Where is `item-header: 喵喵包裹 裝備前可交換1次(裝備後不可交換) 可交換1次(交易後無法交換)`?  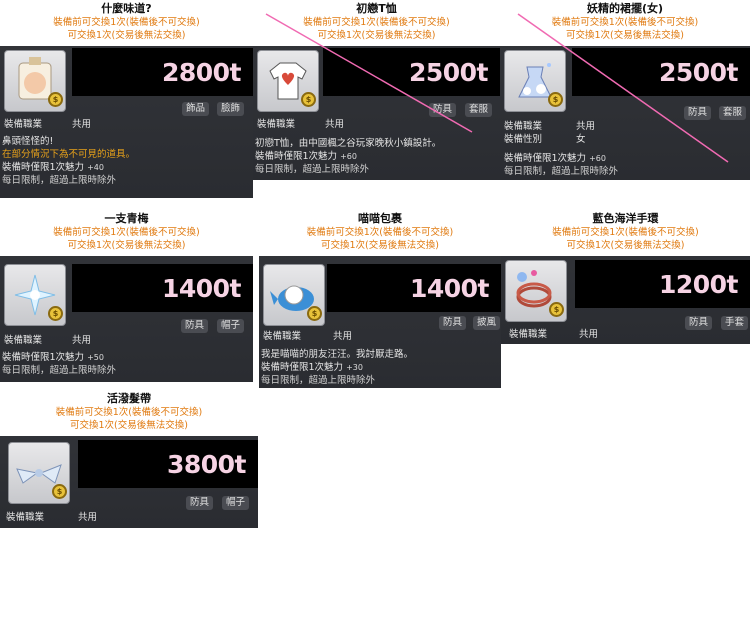
item-header: 喵喵包裹 裝備前可交換1次(裝備後不可交換) 可交換1次(交易後無法交換) is located at coordinates (380, 233).